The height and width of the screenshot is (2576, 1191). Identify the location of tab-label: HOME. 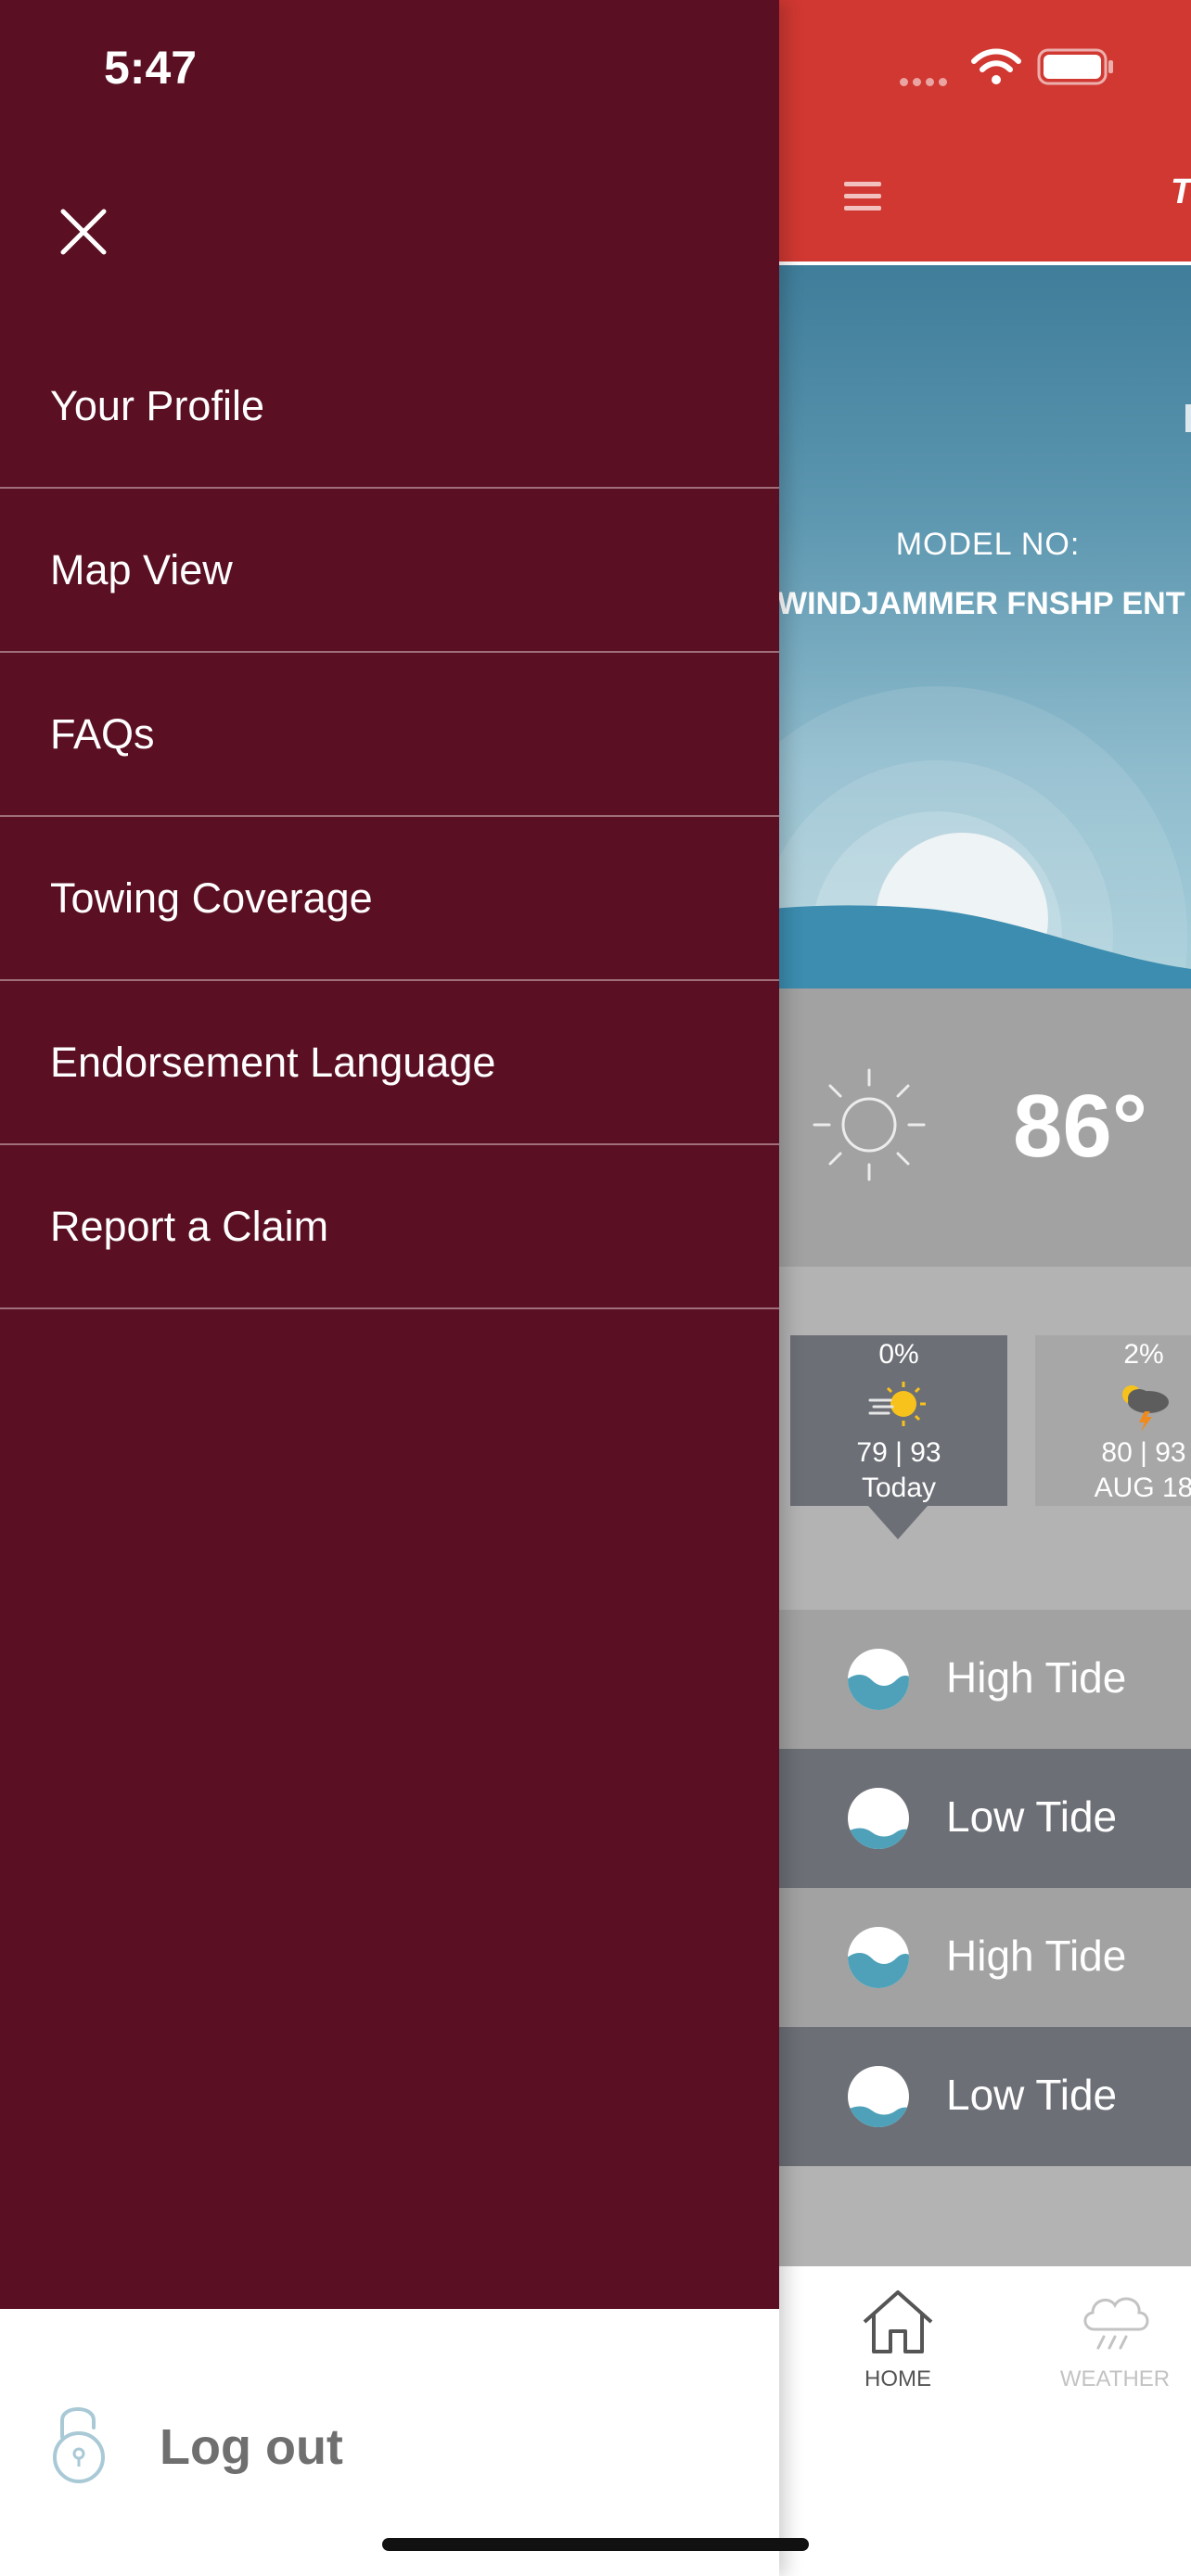
(897, 2379).